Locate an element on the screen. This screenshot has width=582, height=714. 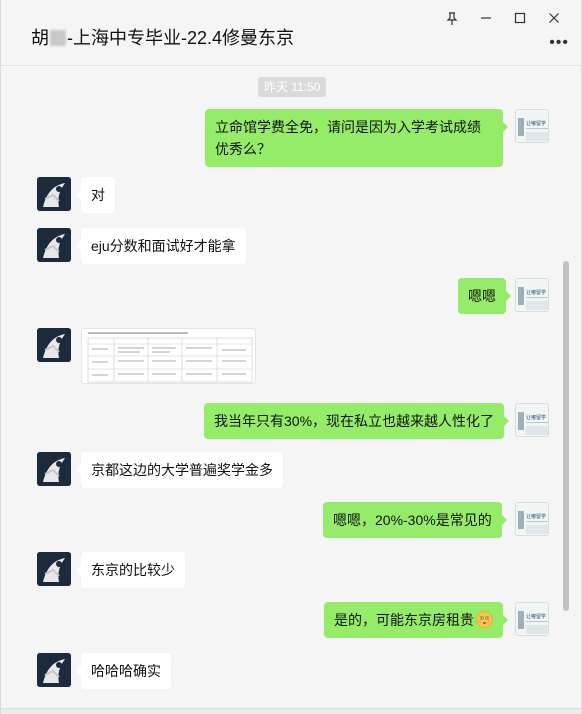
message-bubble-outgoing: 嗯嗯，20%-30%是常见的 is located at coordinates (415, 520).